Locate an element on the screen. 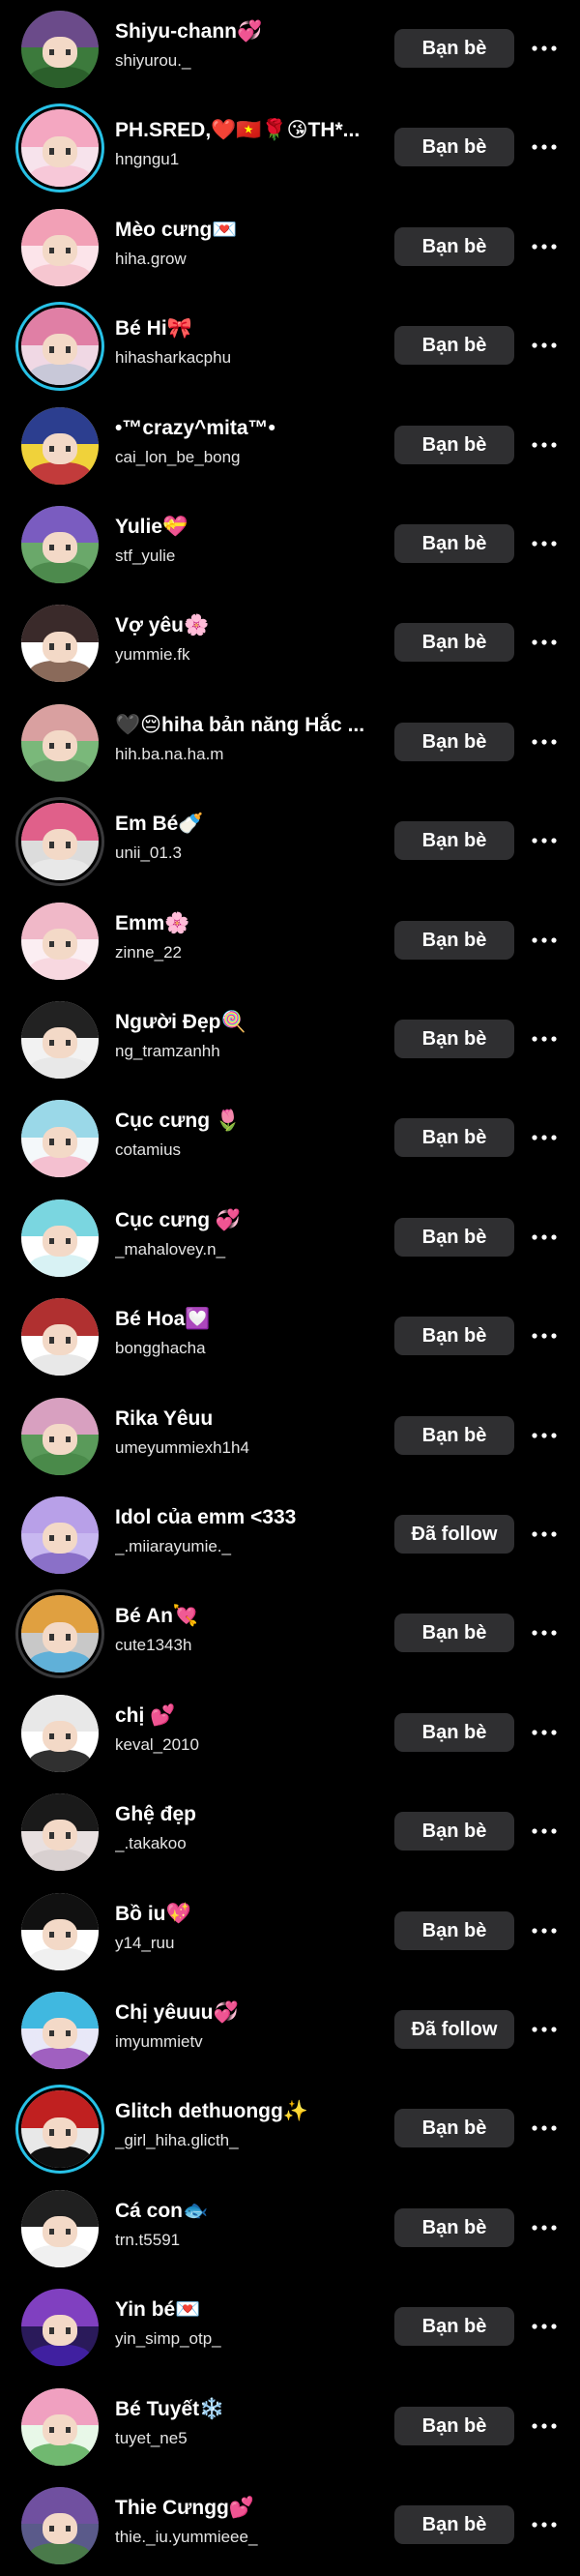 This screenshot has width=580, height=2576. display-name: Vợ yêu🌸 is located at coordinates (242, 625).